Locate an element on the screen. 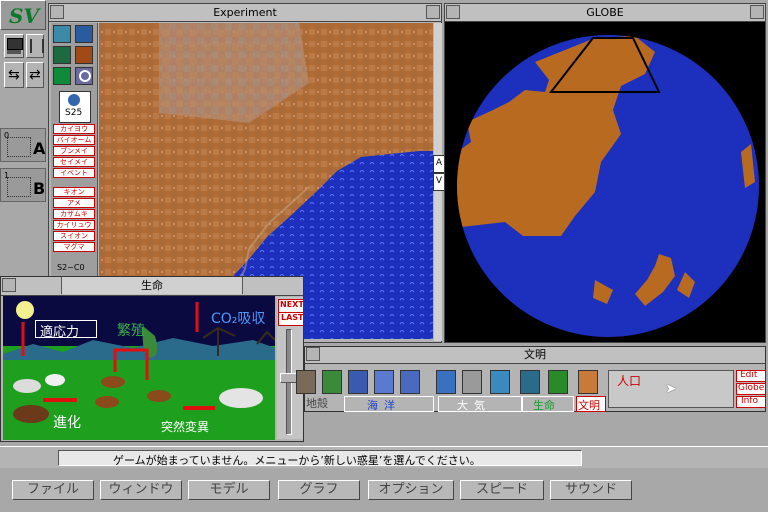 The image size is (768, 512). hand-tool-button is located at coordinates (84, 55).